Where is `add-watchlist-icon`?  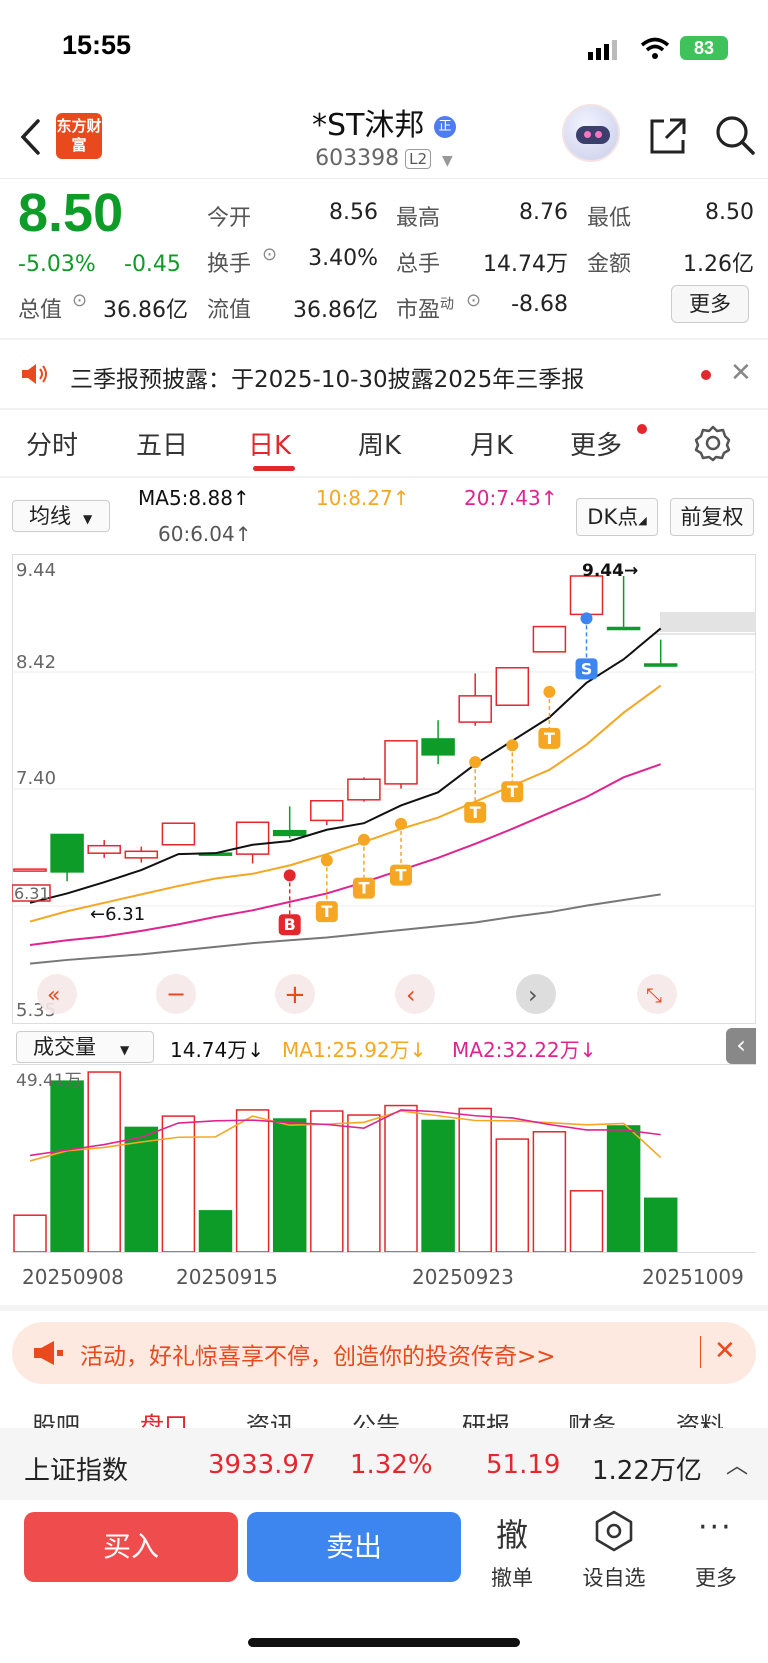
add-watchlist-icon is located at coordinates (614, 1531).